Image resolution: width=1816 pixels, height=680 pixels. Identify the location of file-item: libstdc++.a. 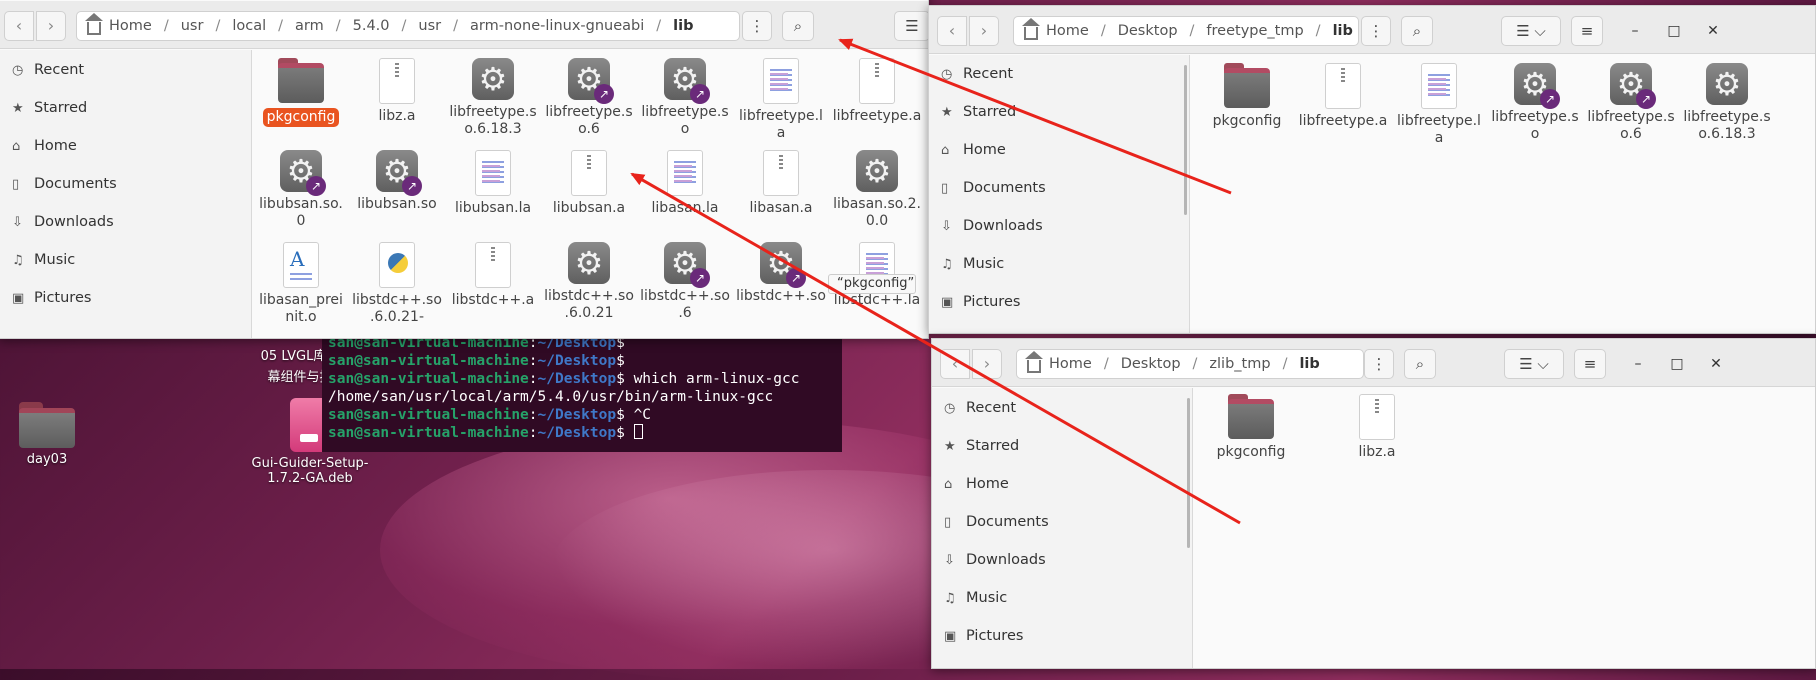
(493, 275).